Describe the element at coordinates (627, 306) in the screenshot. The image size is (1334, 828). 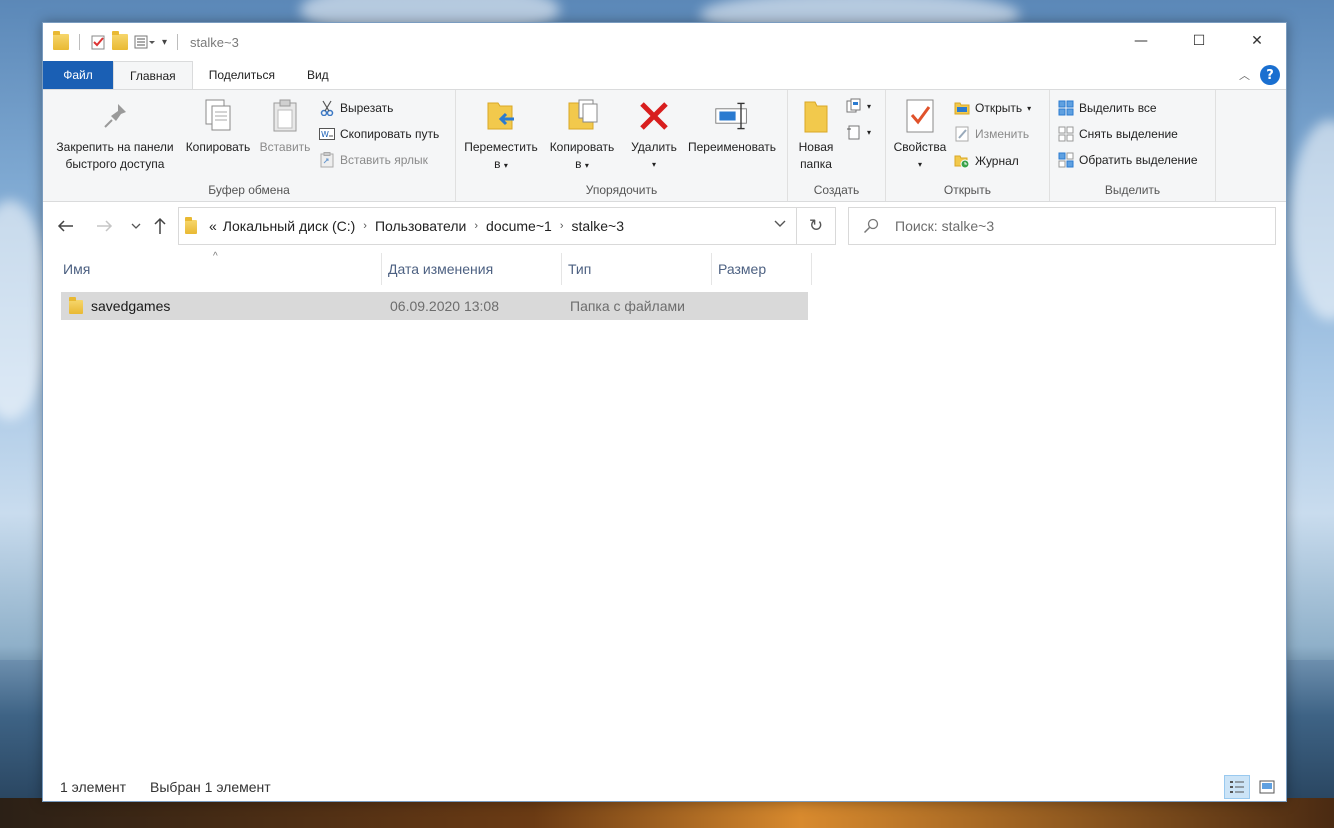
I see `file-type-cell: Папка с файлами` at that location.